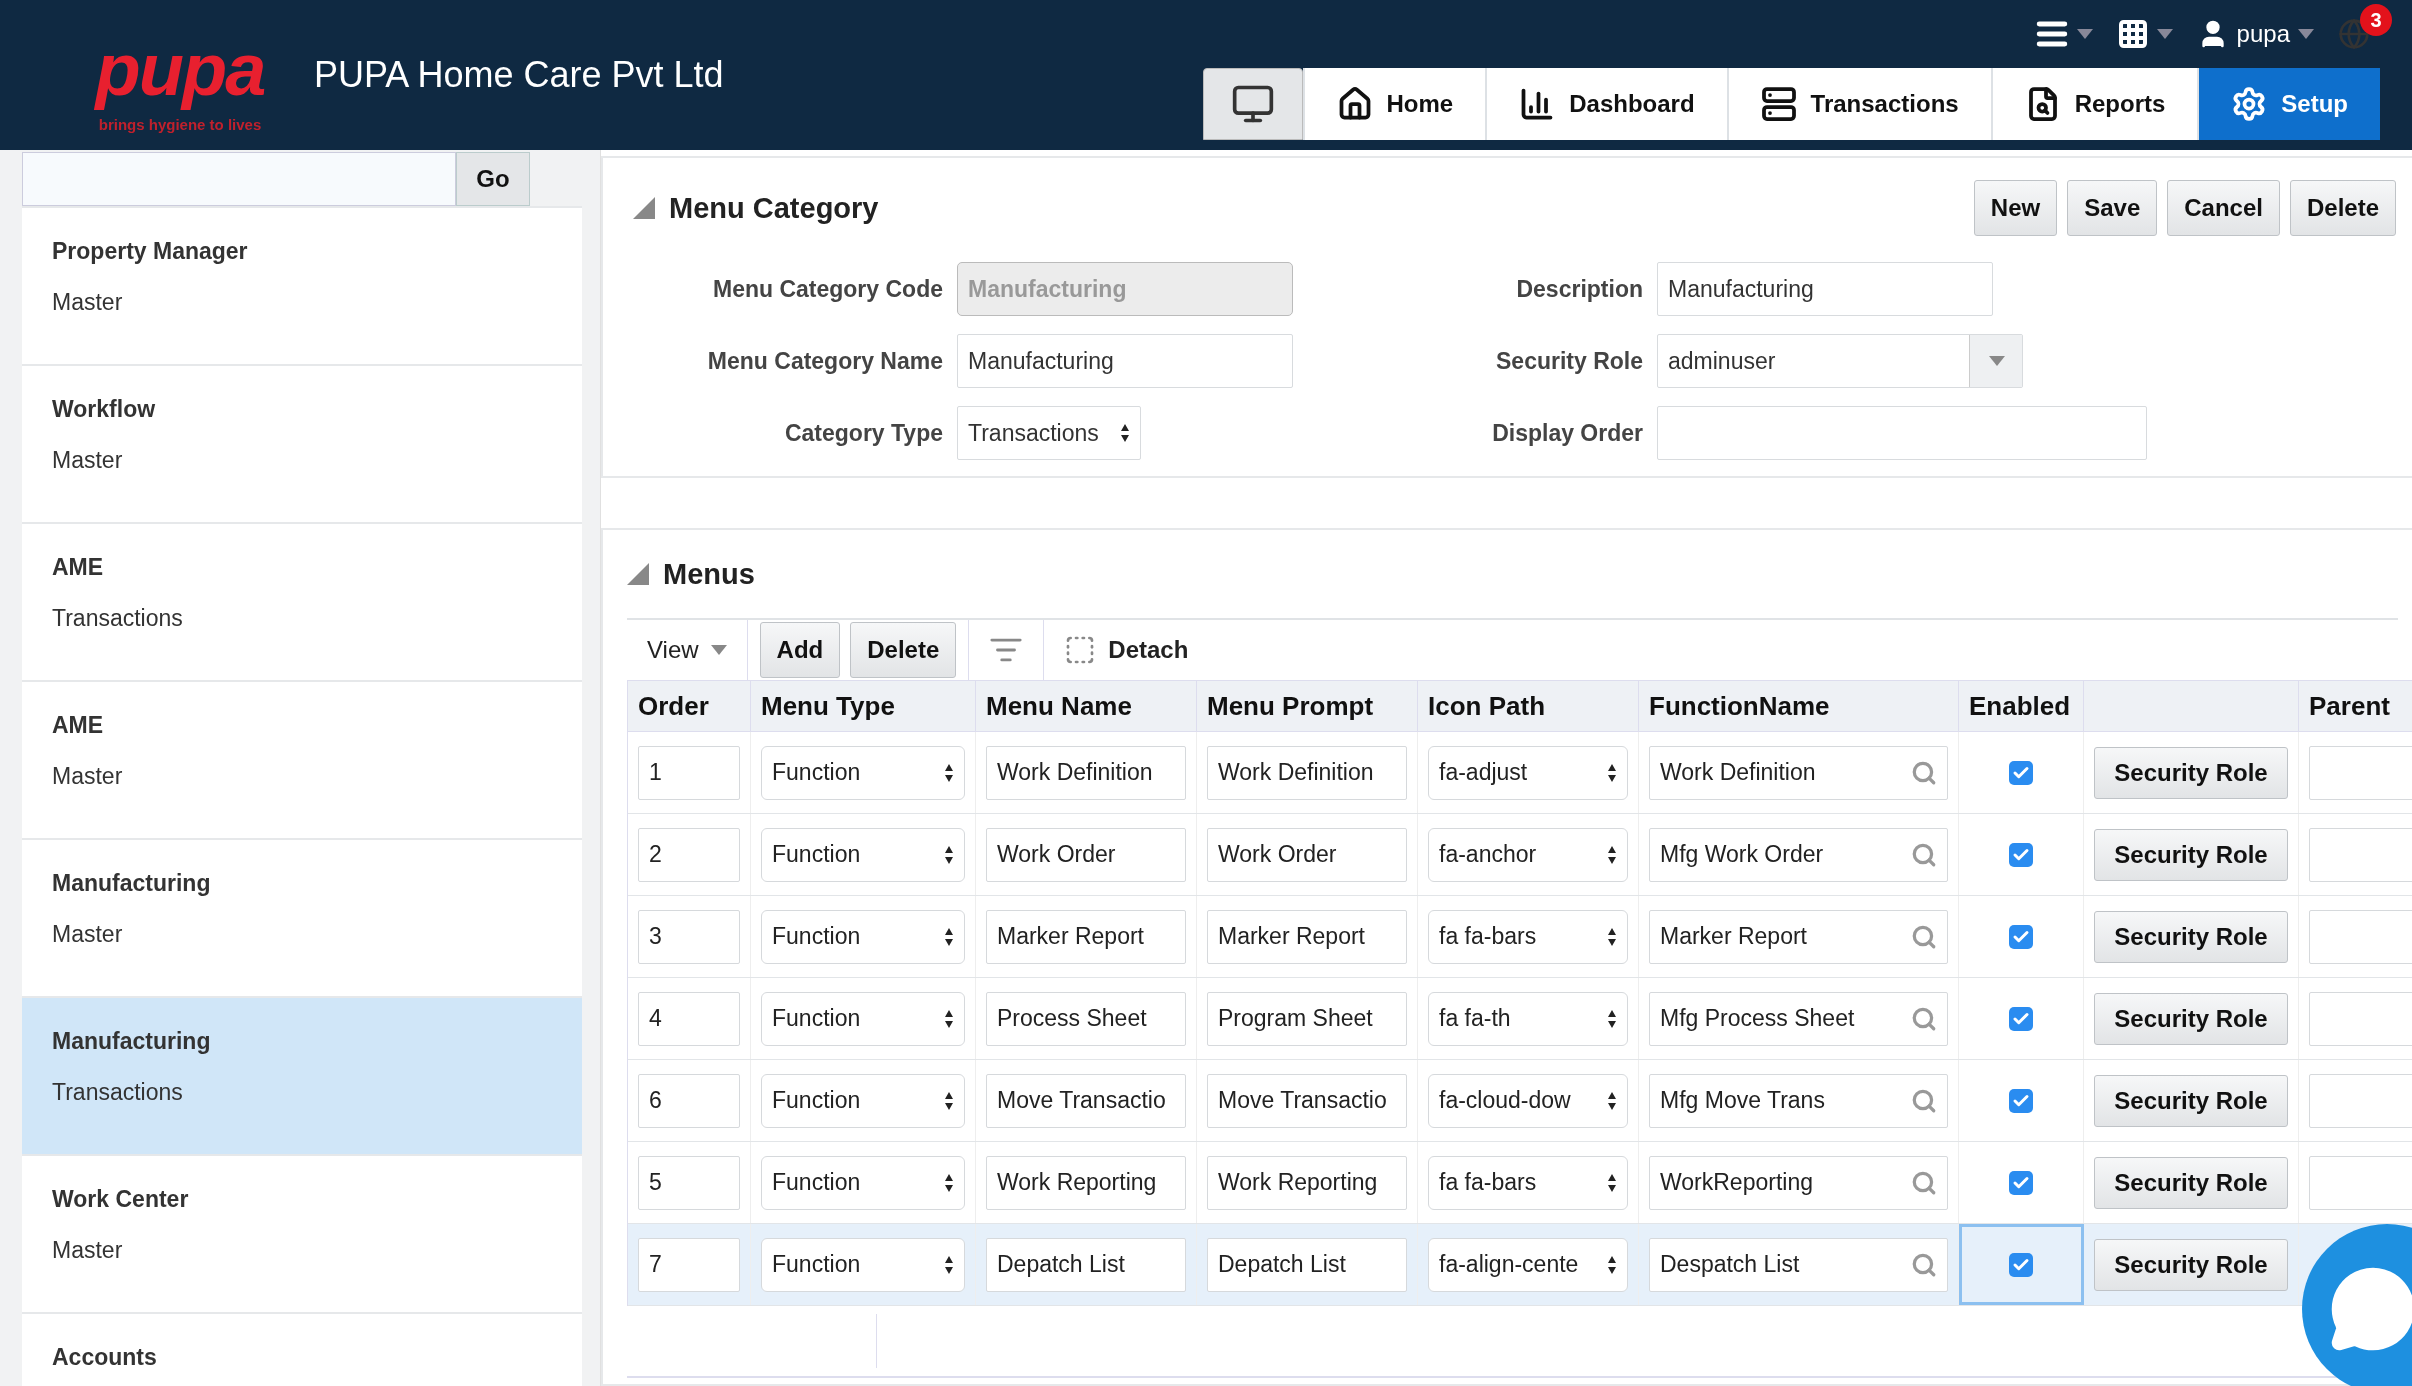  Describe the element at coordinates (2223, 208) in the screenshot. I see `form-button: Cancel` at that location.